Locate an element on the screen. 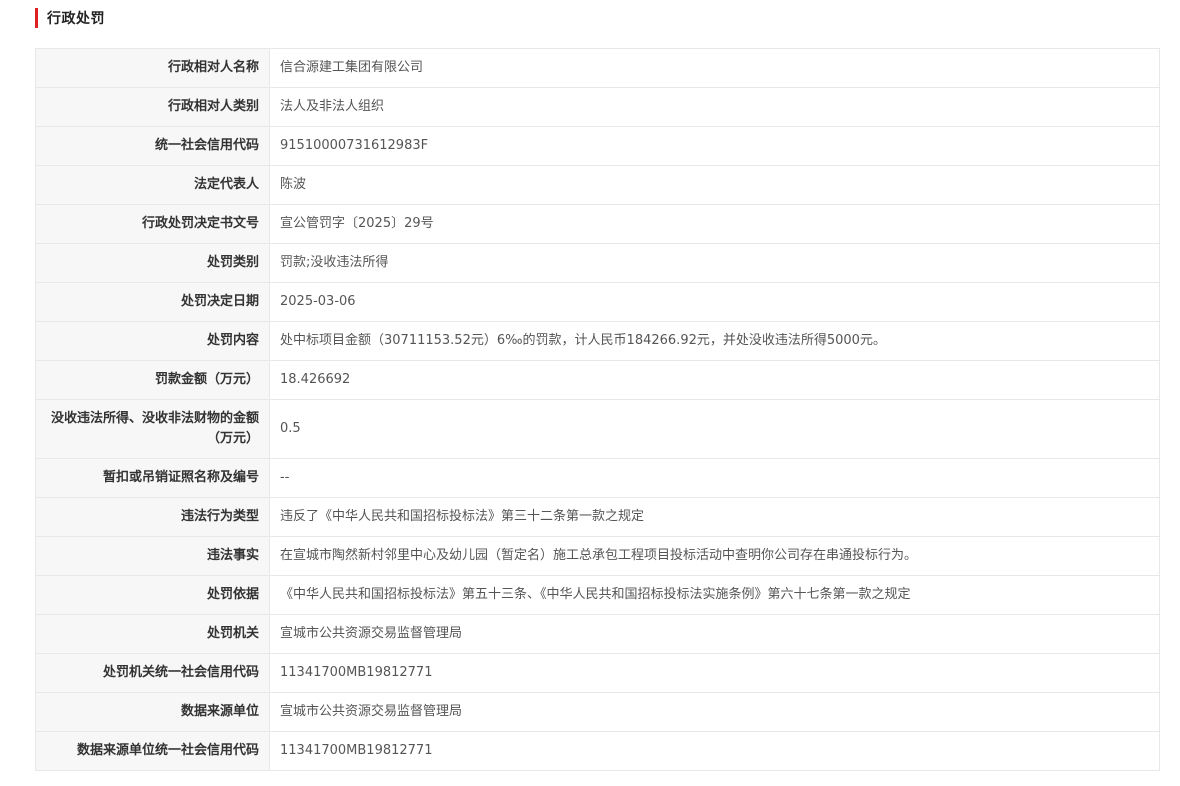 The width and height of the screenshot is (1180, 786). field-value: 信合源建工集团有限公司 is located at coordinates (714, 68).